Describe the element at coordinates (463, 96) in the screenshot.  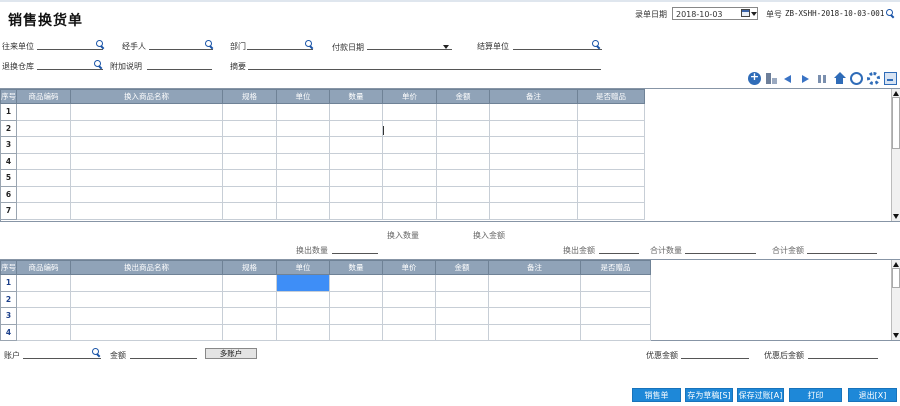
I see `column-header: 金额` at that location.